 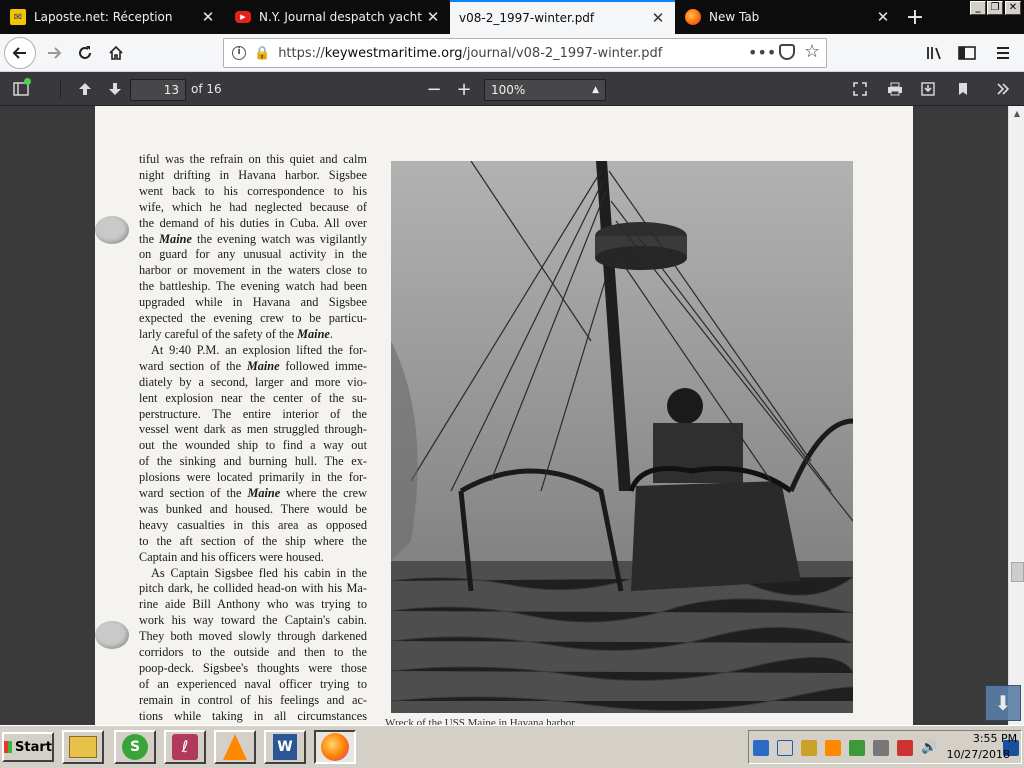 I want to click on taskbar-explorer, so click(x=83, y=747).